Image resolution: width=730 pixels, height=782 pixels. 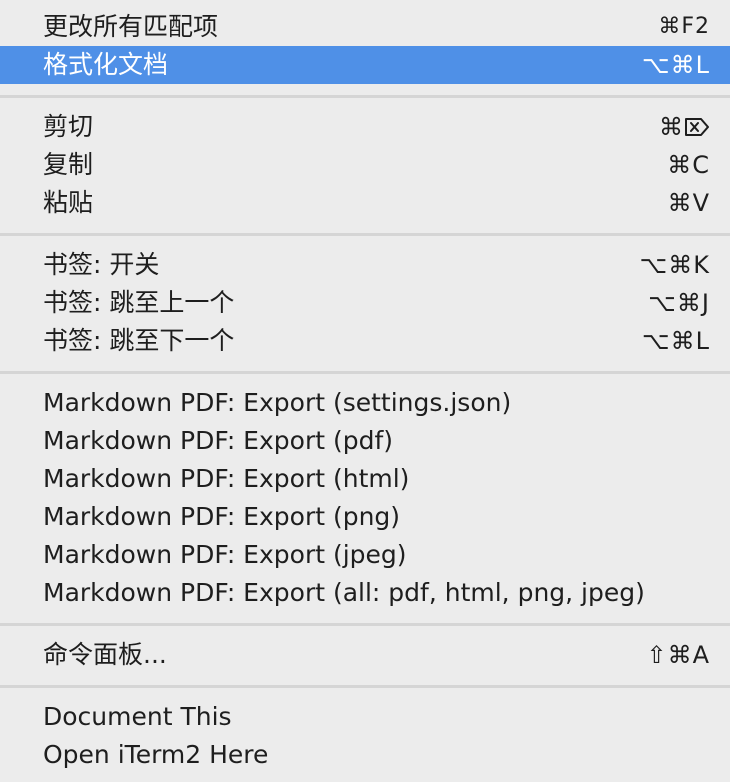 What do you see at coordinates (277, 402) in the screenshot?
I see `menu-item-label: Markdown PDF: Export (settings.json)` at bounding box center [277, 402].